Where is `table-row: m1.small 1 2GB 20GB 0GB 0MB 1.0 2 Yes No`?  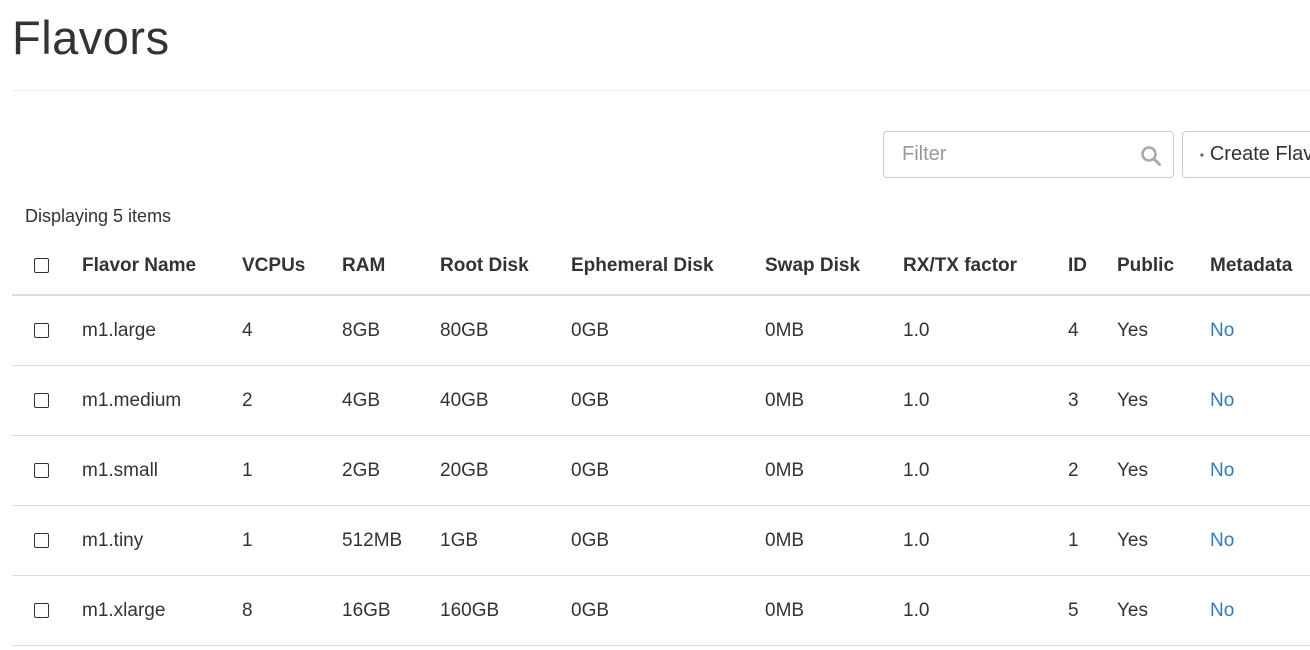
table-row: m1.small 1 2GB 20GB 0GB 0MB 1.0 2 Yes No is located at coordinates (661, 470).